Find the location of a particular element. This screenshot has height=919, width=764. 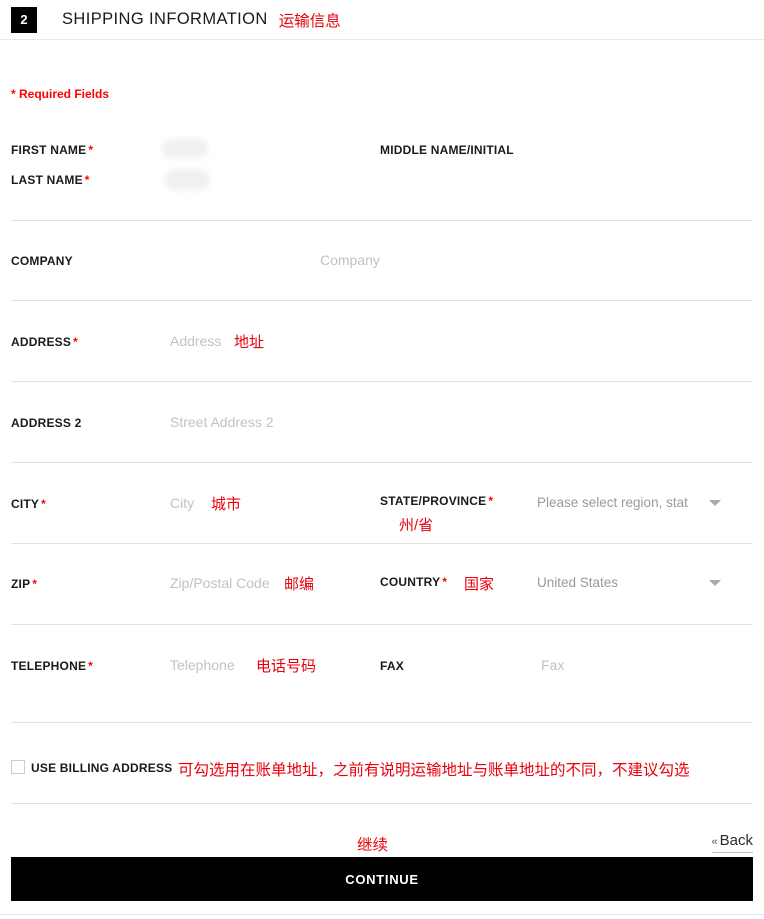

city-label: CITY * is located at coordinates (28, 504).